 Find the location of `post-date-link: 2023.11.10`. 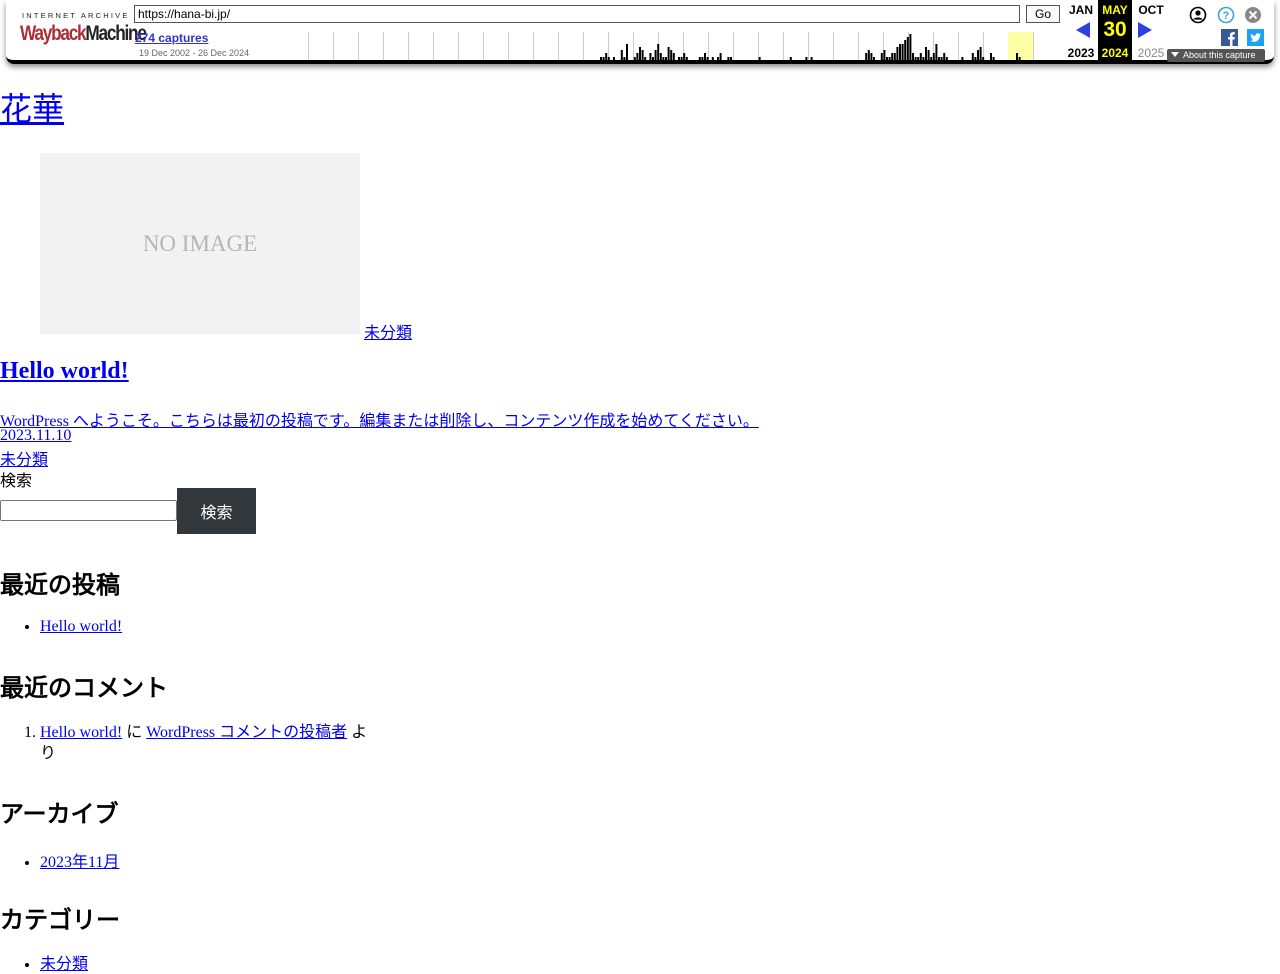

post-date-link: 2023.11.10 is located at coordinates (35, 436).